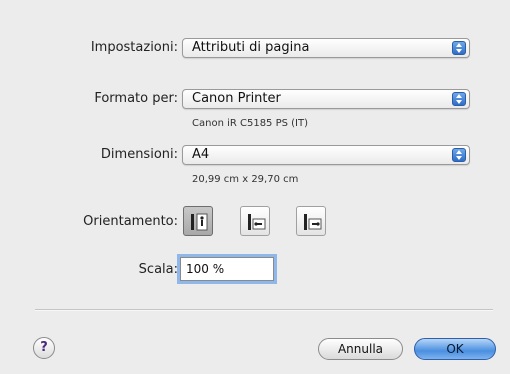  Describe the element at coordinates (360, 349) in the screenshot. I see `cancel-button: Annulla` at that location.